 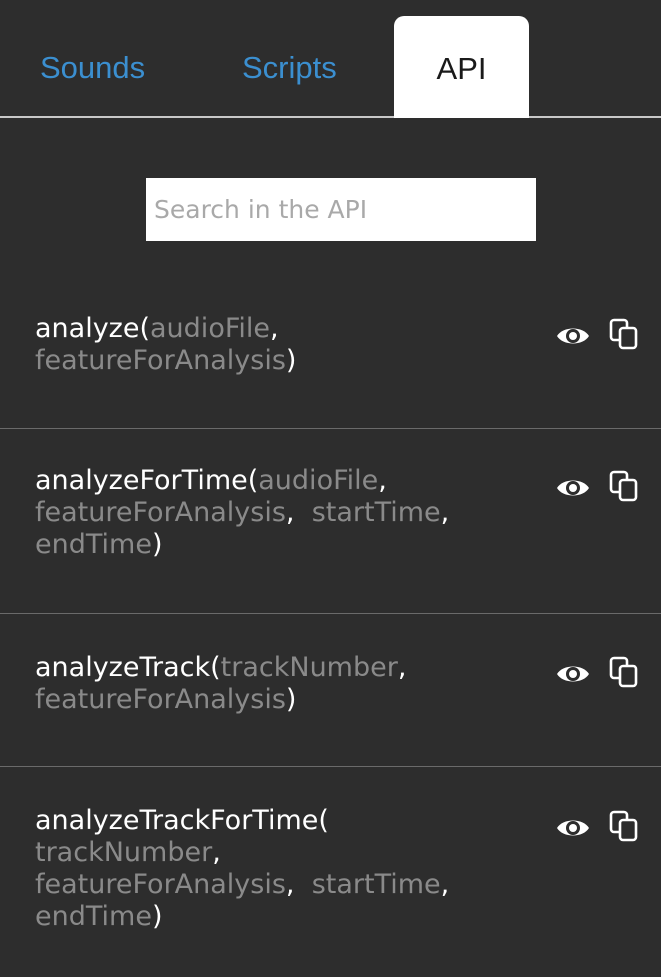 I want to click on tab-api: API, so click(x=461, y=67).